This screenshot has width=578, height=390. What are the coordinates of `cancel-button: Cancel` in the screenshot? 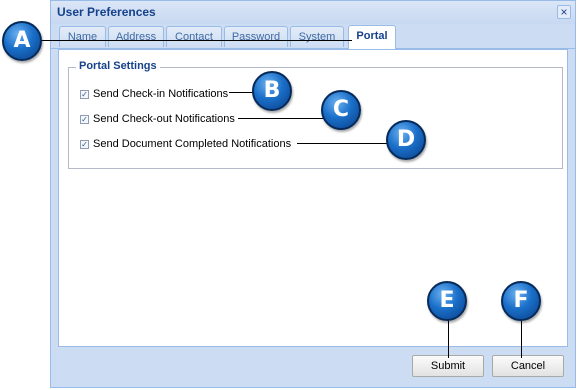 It's located at (528, 366).